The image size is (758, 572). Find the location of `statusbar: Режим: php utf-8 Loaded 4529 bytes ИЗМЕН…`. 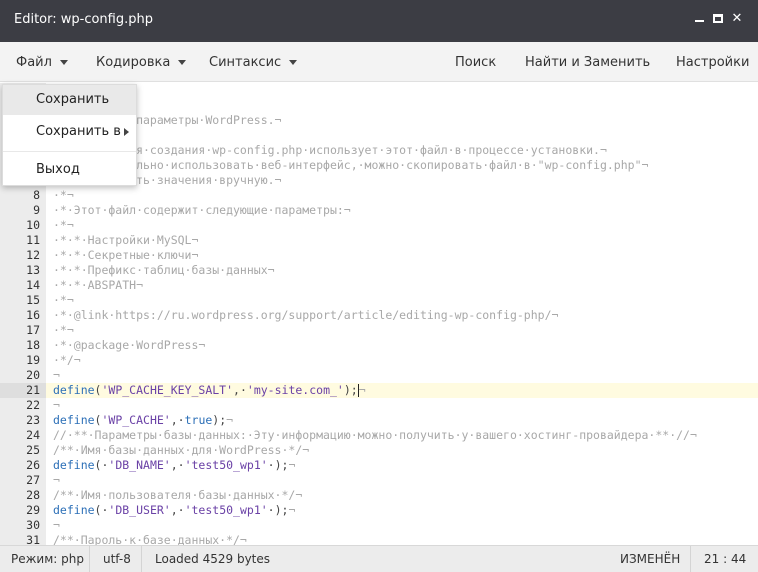

statusbar: Режим: php utf-8 Loaded 4529 bytes ИЗМЕН… is located at coordinates (379, 558).